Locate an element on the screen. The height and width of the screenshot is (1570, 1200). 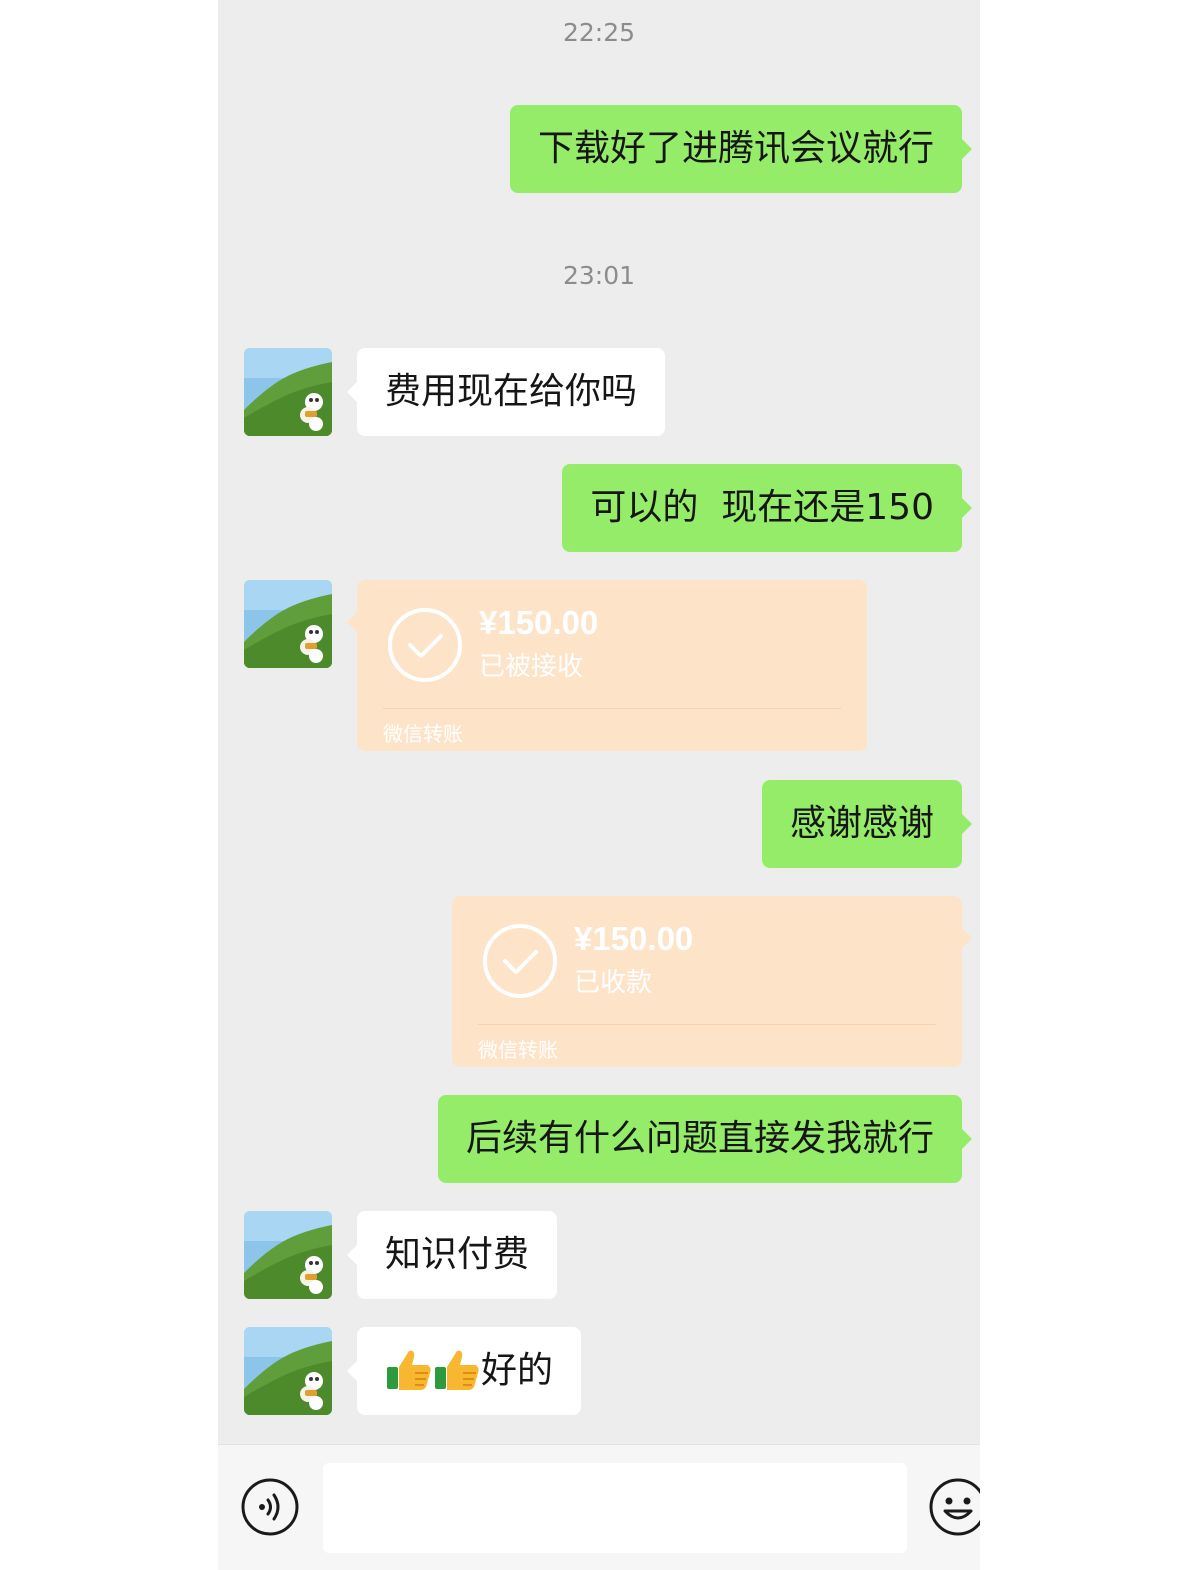
emoji-face-icon is located at coordinates (954, 1507).